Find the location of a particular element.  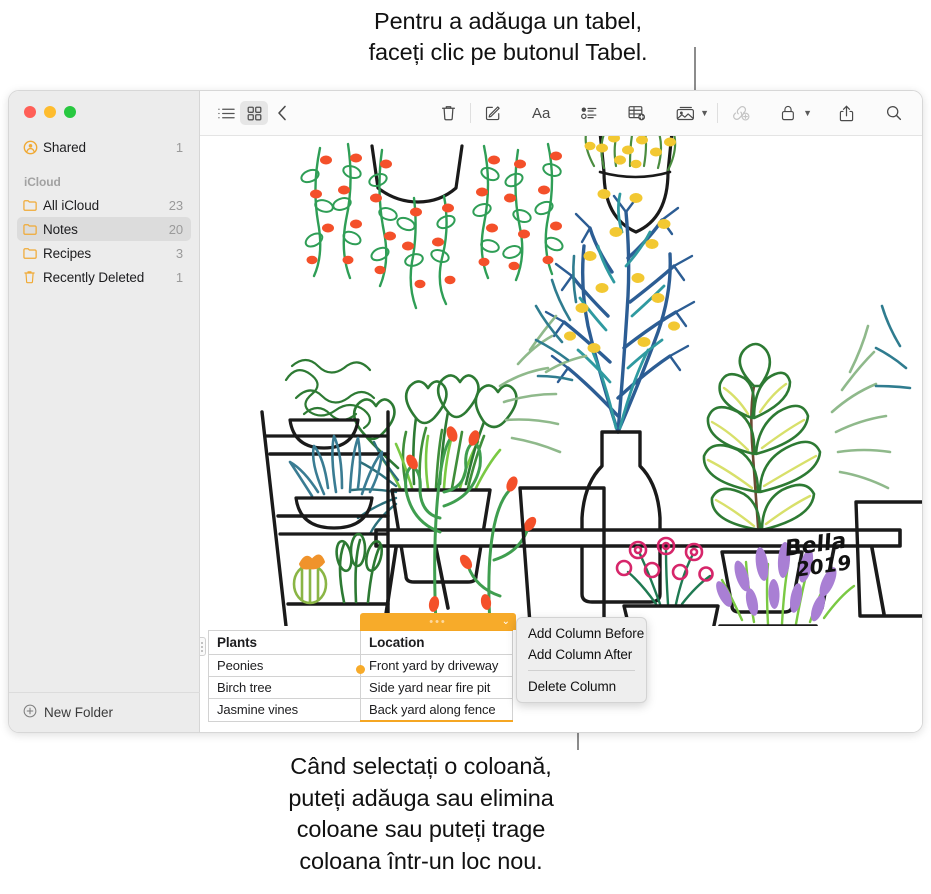

format-aa-label: Aa is located at coordinates (541, 113).